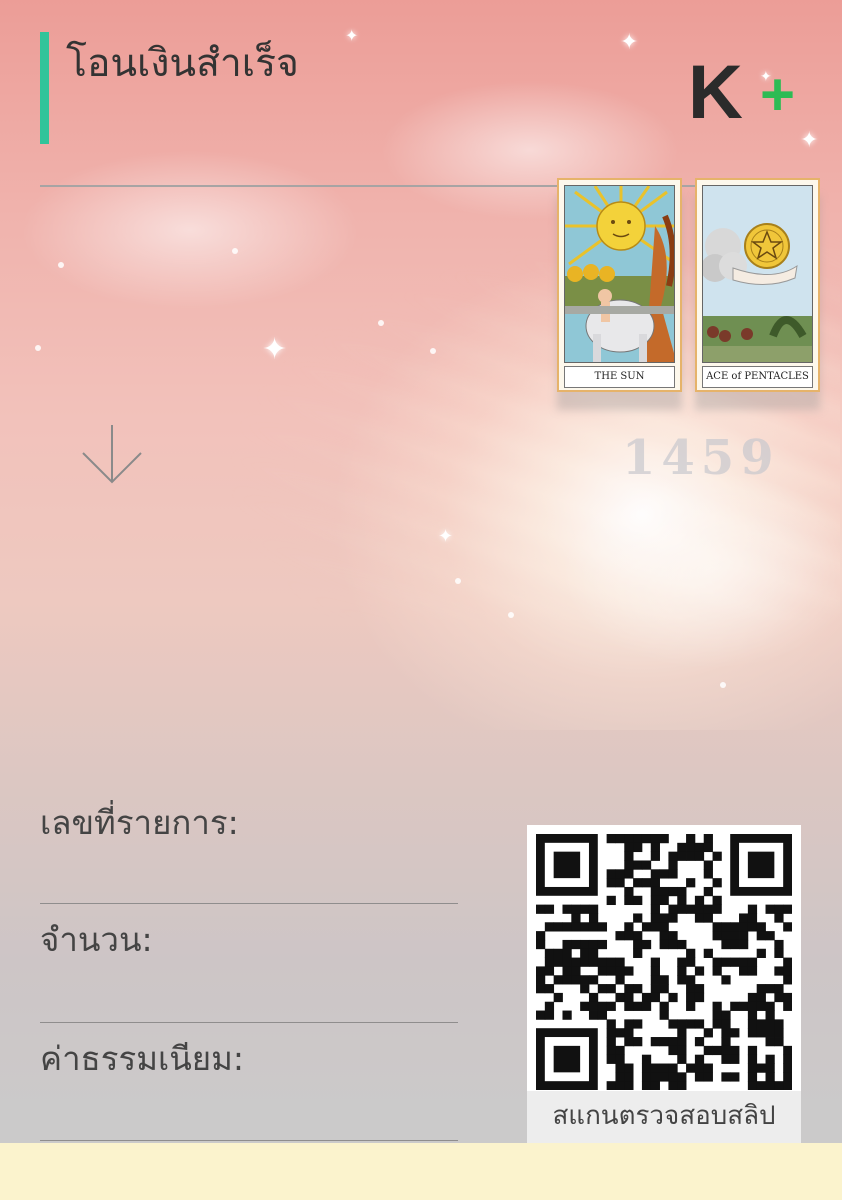 Image resolution: width=842 pixels, height=1200 pixels. Describe the element at coordinates (664, 1117) in the screenshot. I see `qr-scan-caption: สแกนตรวจสอบสลิป` at that location.